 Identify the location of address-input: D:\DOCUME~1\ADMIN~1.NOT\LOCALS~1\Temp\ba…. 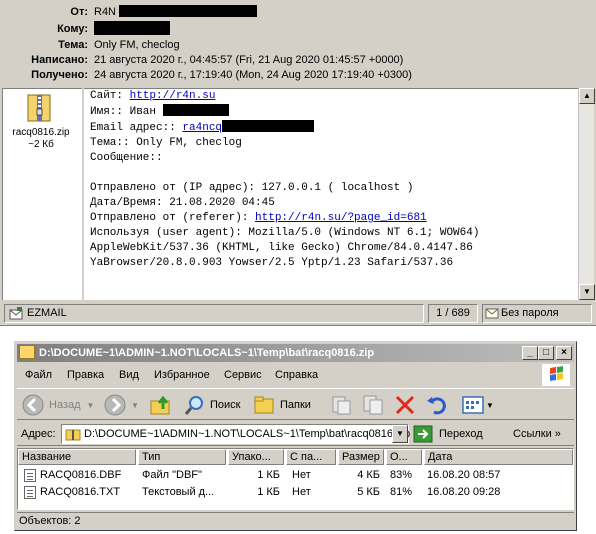
(236, 434).